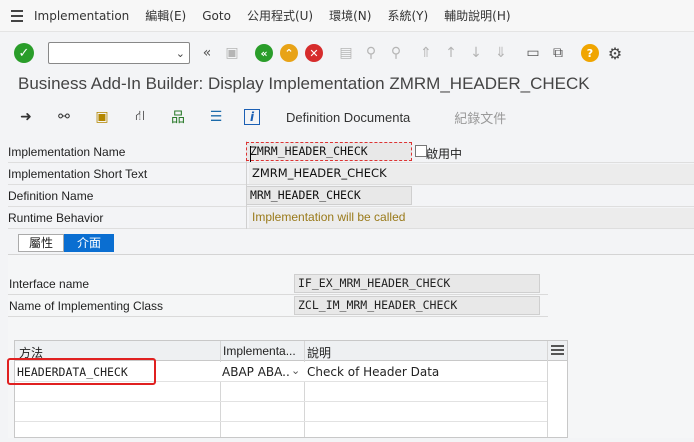 The image size is (694, 442). I want to click on row-interface-name: Interface name IF_EX_MRM_HEADER_CHECK, so click(278, 284).